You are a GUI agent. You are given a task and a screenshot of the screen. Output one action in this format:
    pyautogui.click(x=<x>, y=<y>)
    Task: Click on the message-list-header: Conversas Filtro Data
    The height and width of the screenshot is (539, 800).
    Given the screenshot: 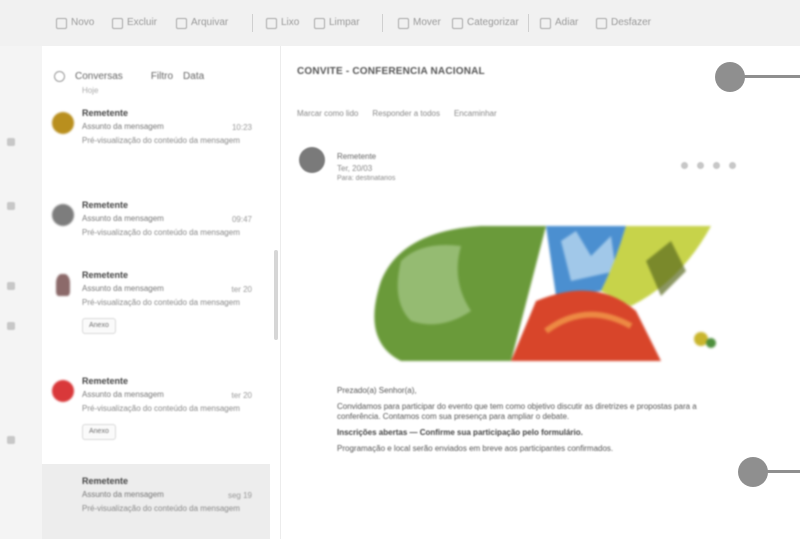 What is the action you would take?
    pyautogui.click(x=164, y=76)
    